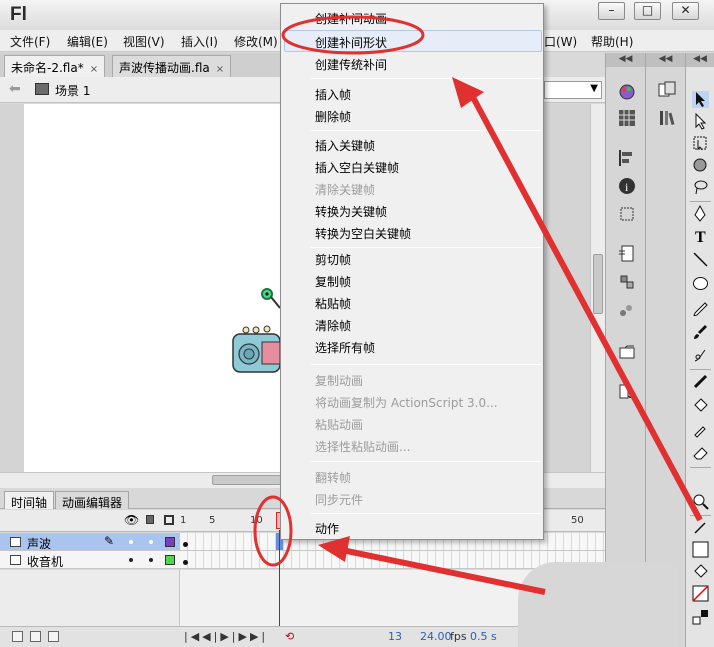  What do you see at coordinates (700, 187) in the screenshot?
I see `lasso-icon` at bounding box center [700, 187].